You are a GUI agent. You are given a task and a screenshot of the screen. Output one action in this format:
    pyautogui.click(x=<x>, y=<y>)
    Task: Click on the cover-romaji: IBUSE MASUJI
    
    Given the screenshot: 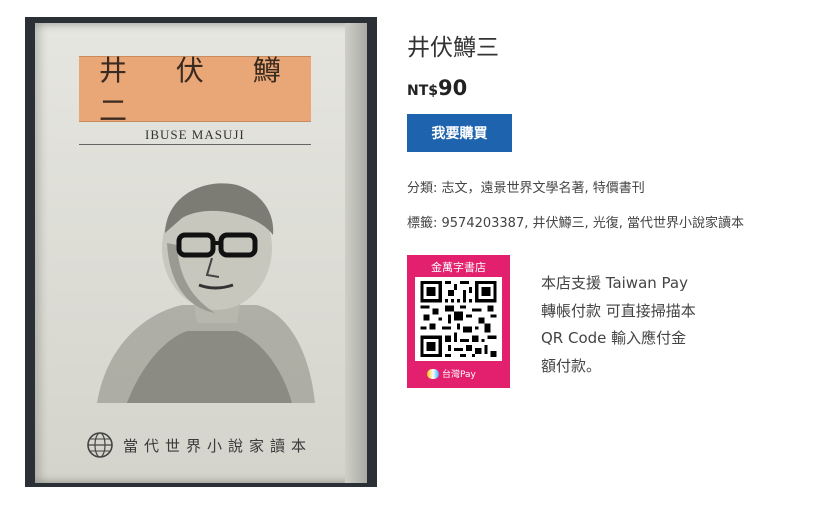 What is the action you would take?
    pyautogui.click(x=195, y=134)
    